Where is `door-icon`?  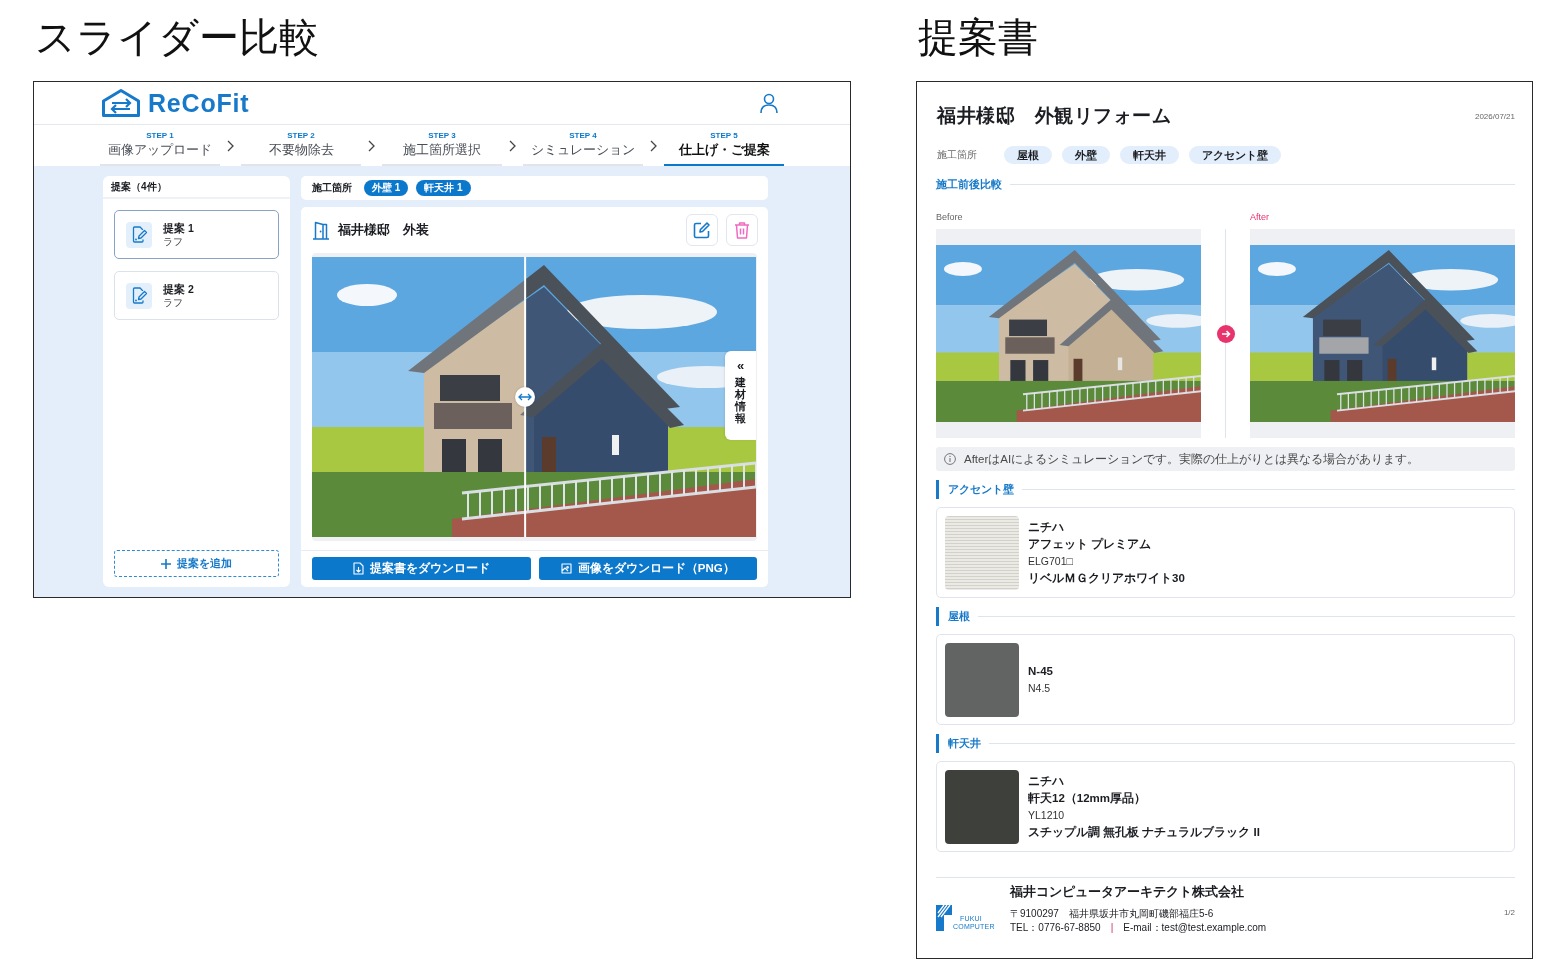
door-icon is located at coordinates (321, 230).